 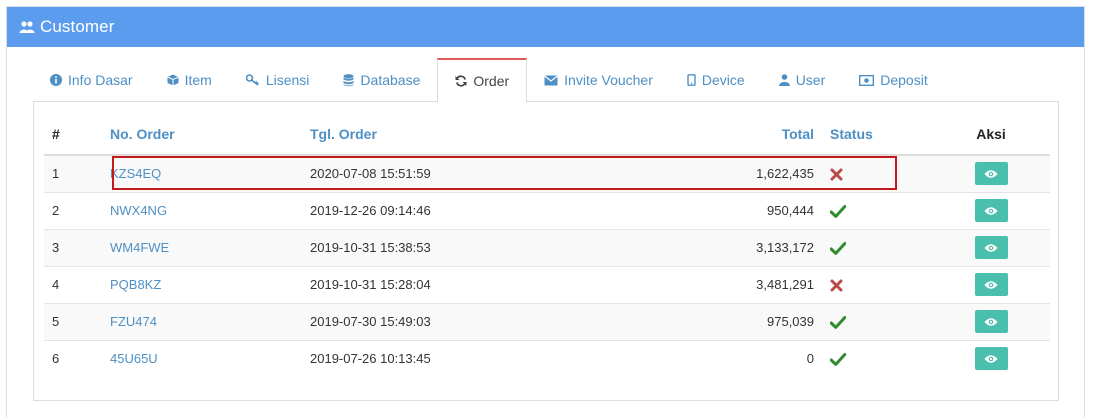 What do you see at coordinates (467, 135) in the screenshot?
I see `col-header-order-date: Tgl. Order` at bounding box center [467, 135].